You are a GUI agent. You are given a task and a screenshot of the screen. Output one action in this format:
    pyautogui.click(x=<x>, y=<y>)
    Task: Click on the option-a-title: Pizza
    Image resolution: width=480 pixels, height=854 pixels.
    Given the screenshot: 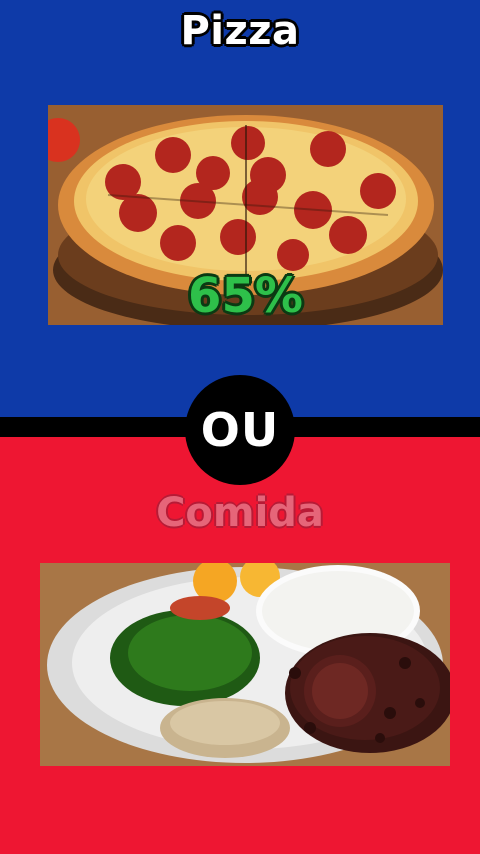 What is the action you would take?
    pyautogui.click(x=240, y=31)
    